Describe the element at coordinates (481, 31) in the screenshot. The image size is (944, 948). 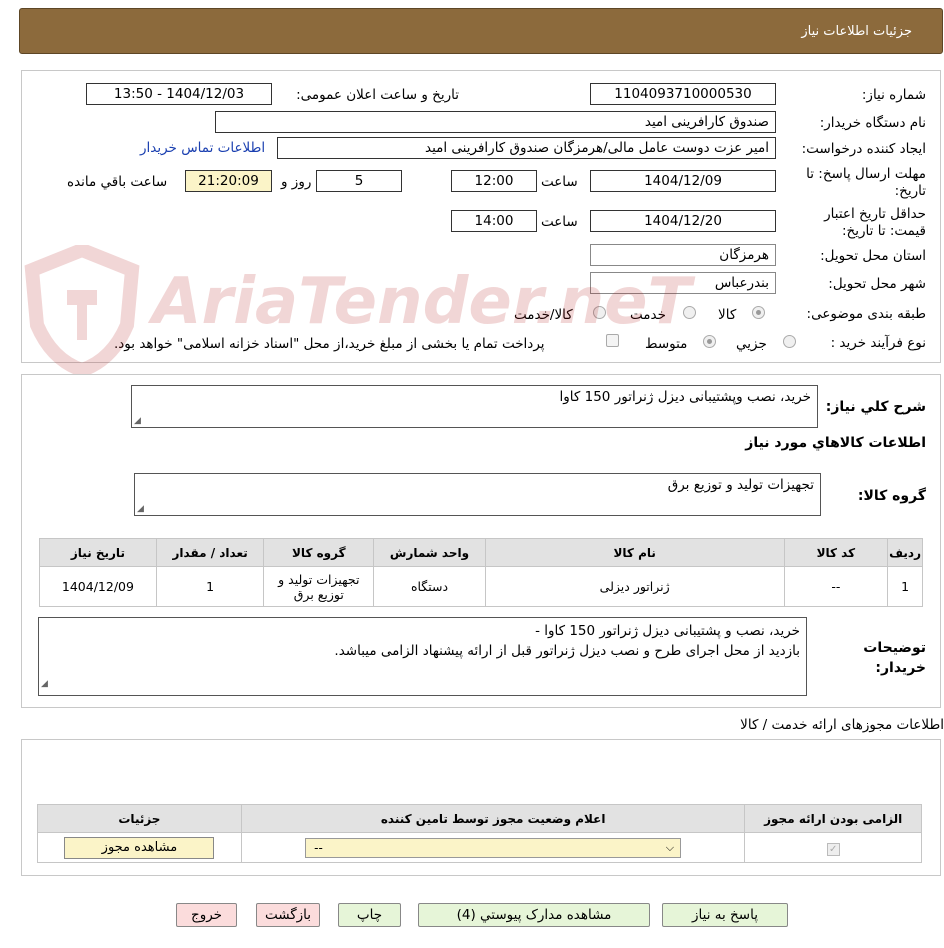
I see `page-header: جزئیات اطلاعات نیاز` at that location.